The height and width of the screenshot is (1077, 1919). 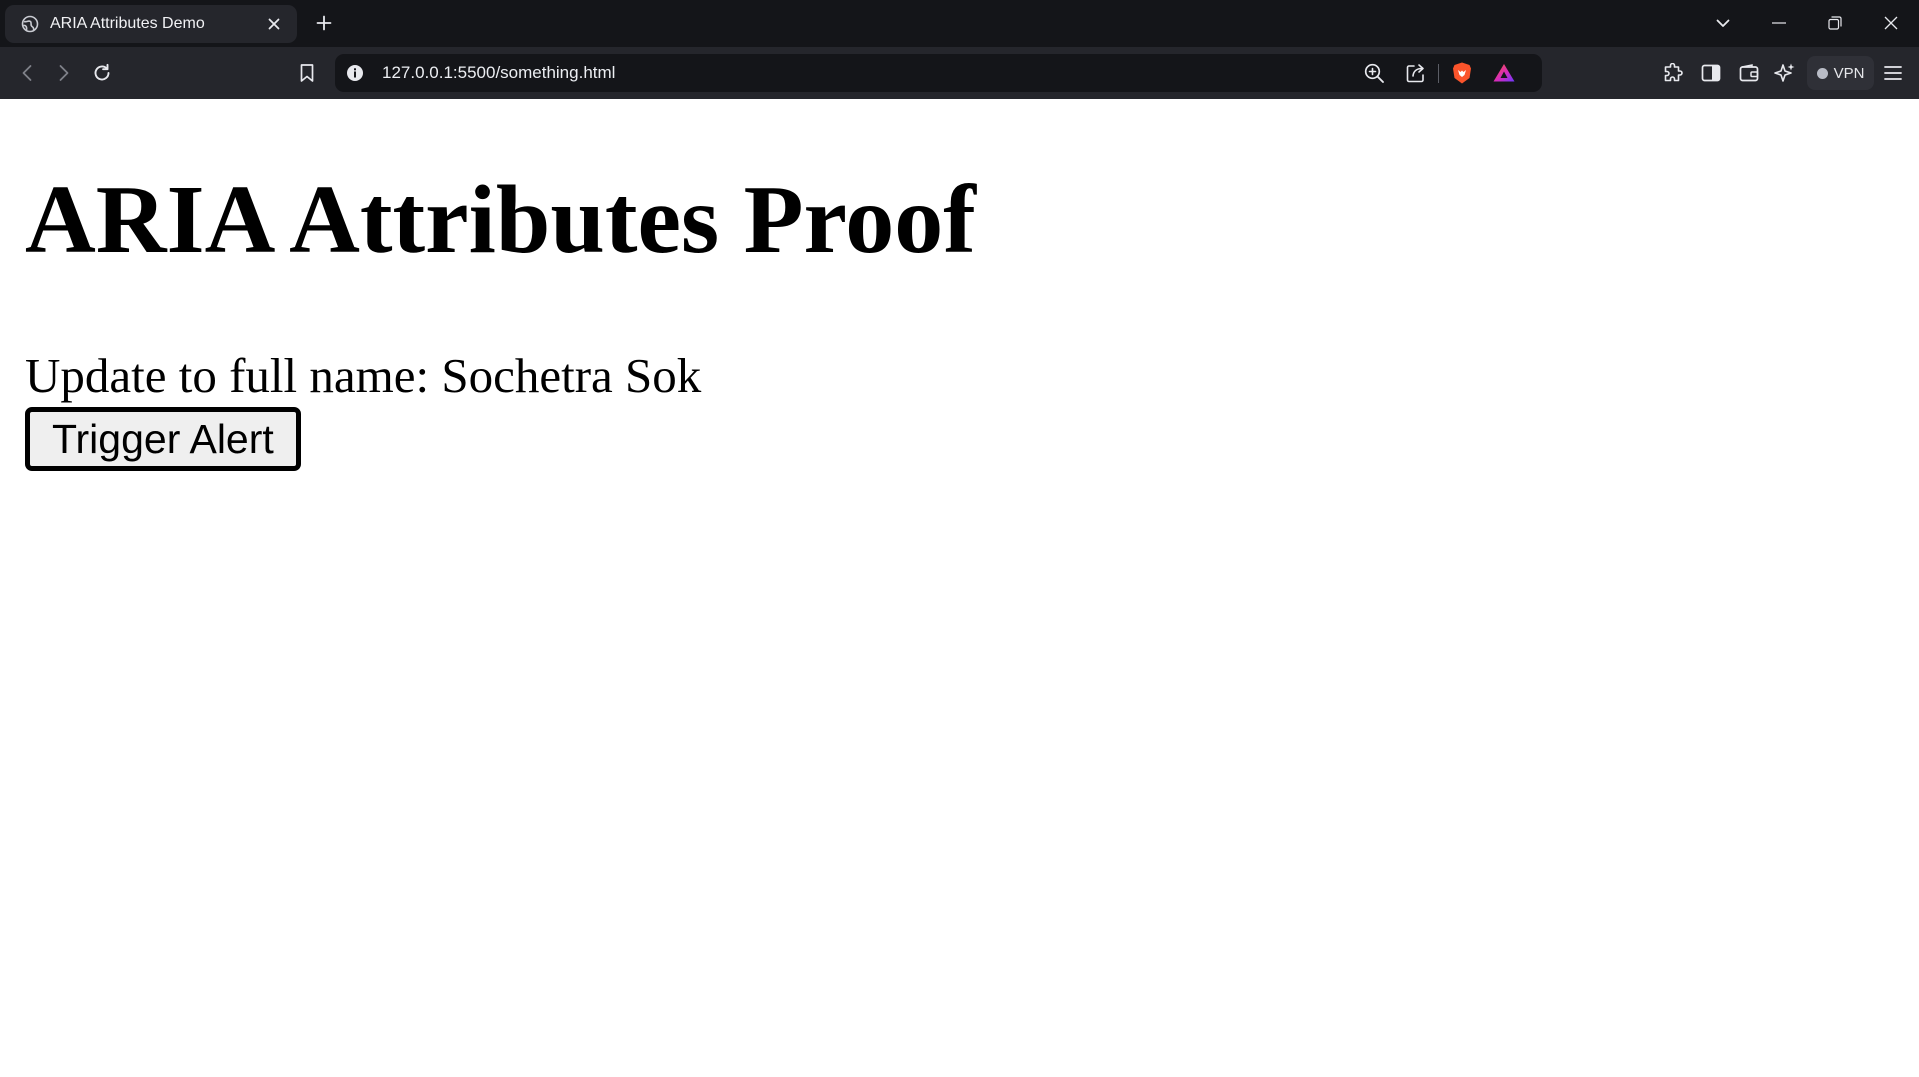 I want to click on trigger-alert-button: Trigger Alert, so click(x=163, y=439).